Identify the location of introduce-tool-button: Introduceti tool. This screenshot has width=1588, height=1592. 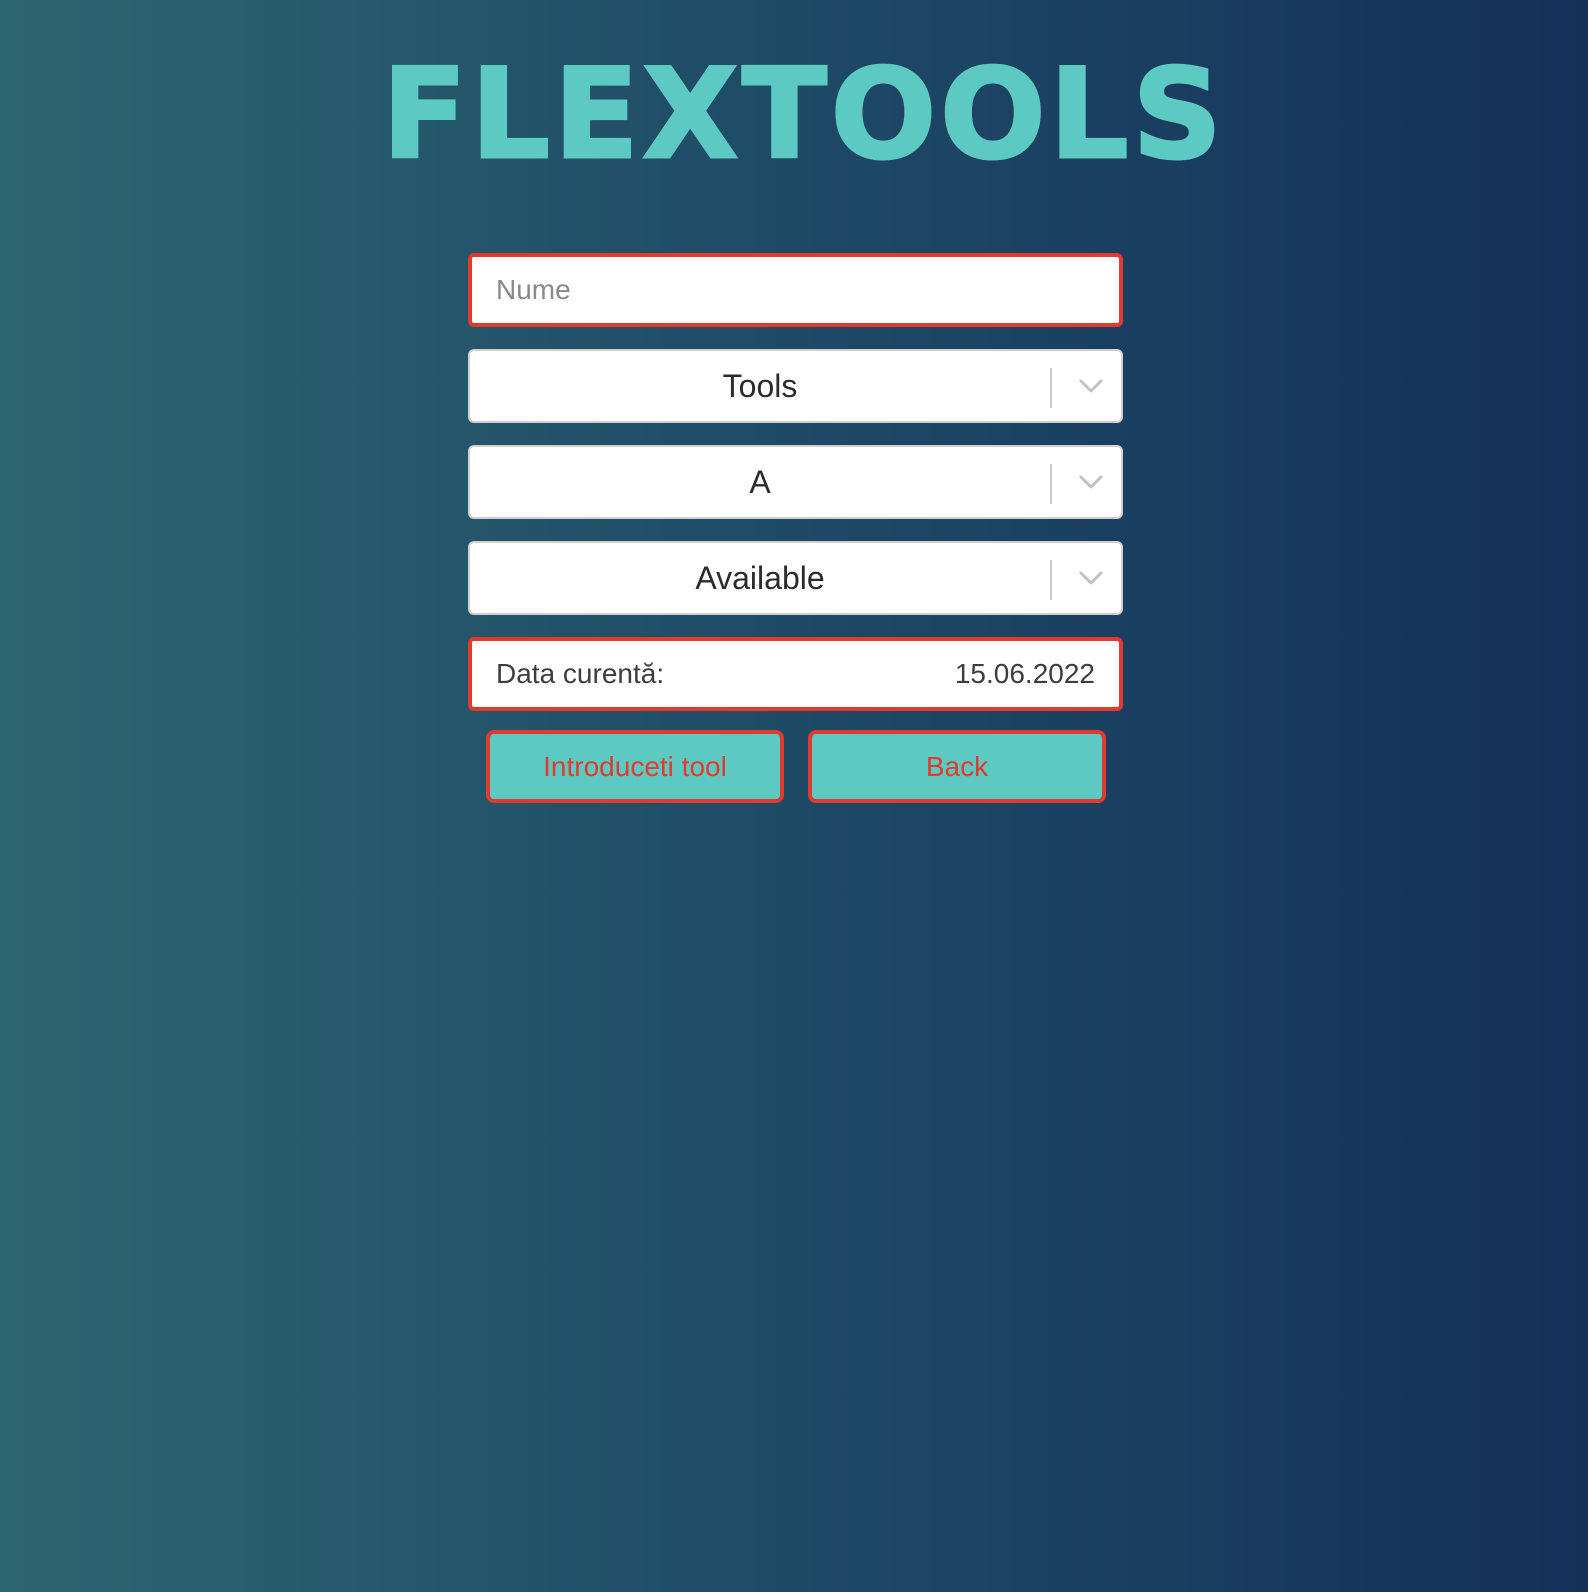
(635, 766).